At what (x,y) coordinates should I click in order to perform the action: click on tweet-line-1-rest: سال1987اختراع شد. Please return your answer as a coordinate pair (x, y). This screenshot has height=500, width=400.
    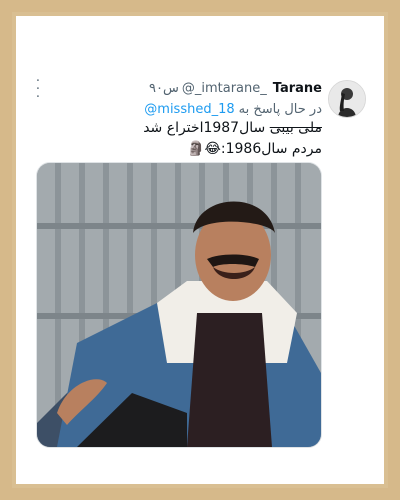
    Looking at the image, I should click on (206, 128).